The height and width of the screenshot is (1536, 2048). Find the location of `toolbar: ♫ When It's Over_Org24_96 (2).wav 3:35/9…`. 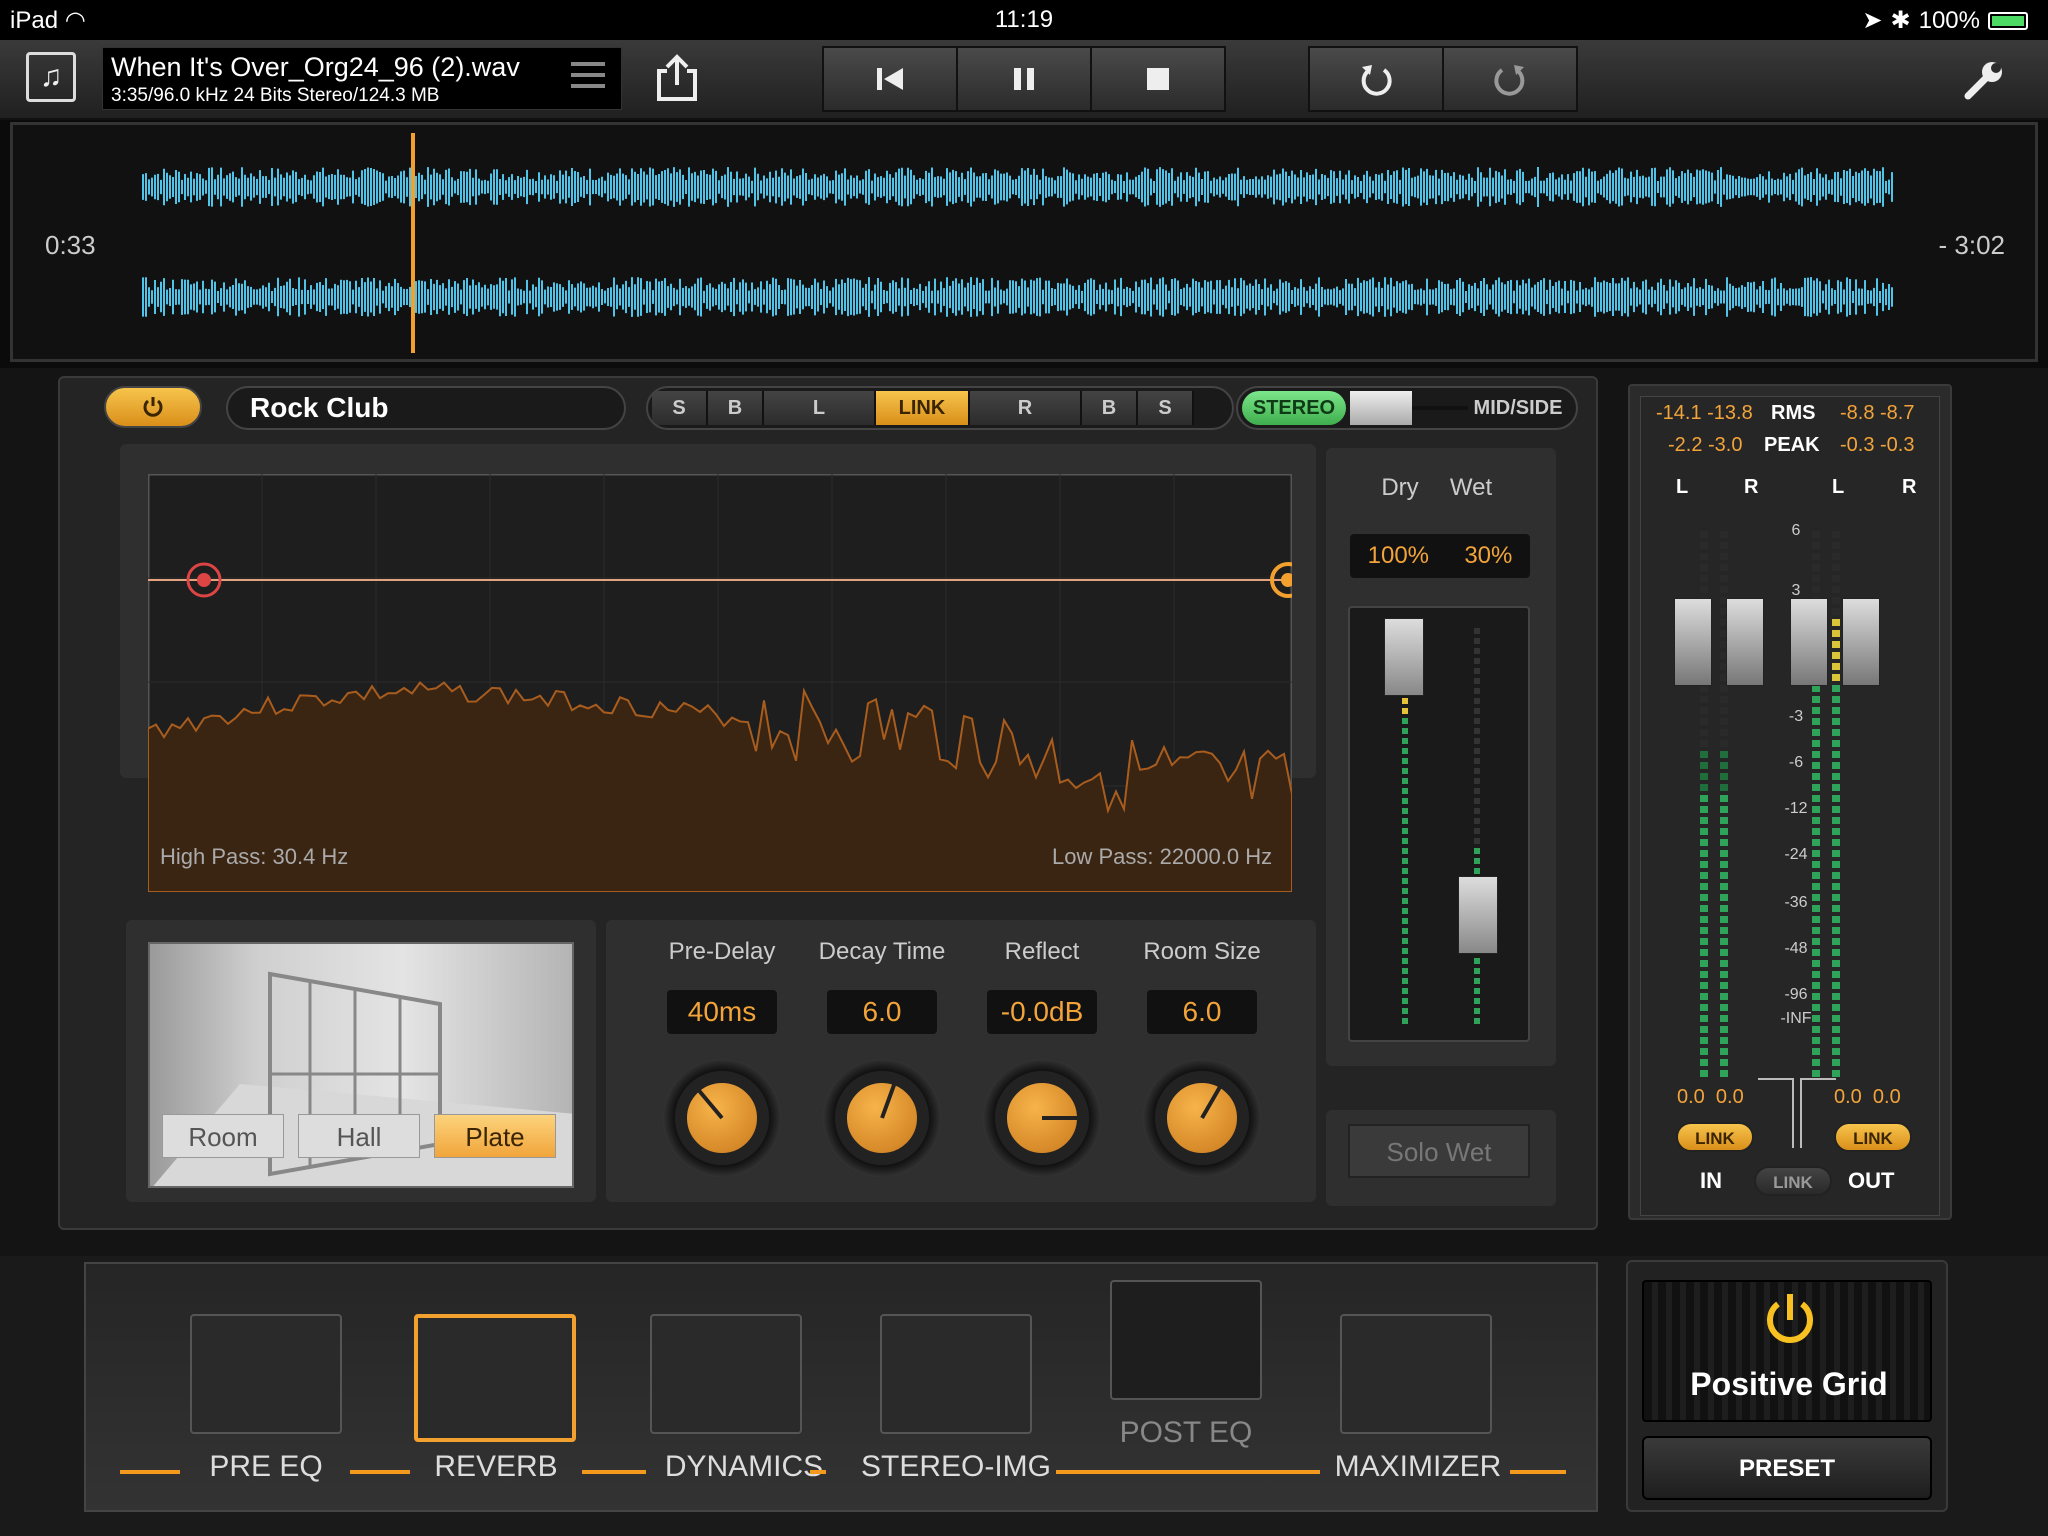

toolbar: ♫ When It's Over_Org24_96 (2).wav 3:35/9… is located at coordinates (1024, 80).